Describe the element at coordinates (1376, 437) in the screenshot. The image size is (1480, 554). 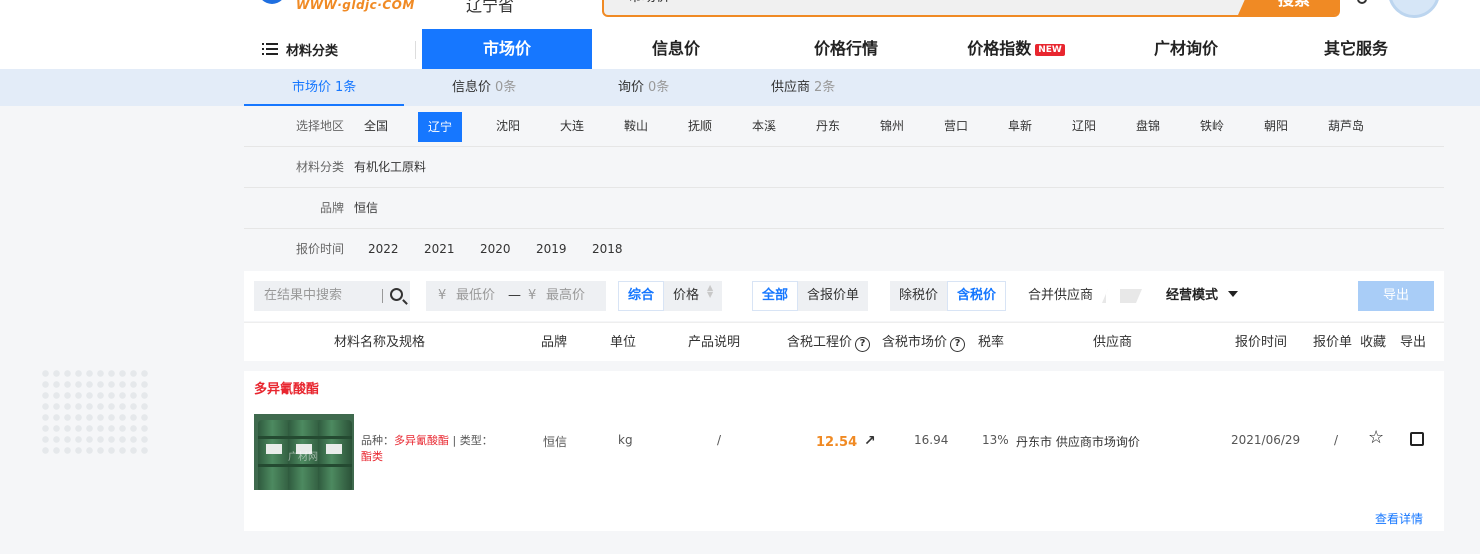
I see `favorite-star-icon: ☆` at that location.